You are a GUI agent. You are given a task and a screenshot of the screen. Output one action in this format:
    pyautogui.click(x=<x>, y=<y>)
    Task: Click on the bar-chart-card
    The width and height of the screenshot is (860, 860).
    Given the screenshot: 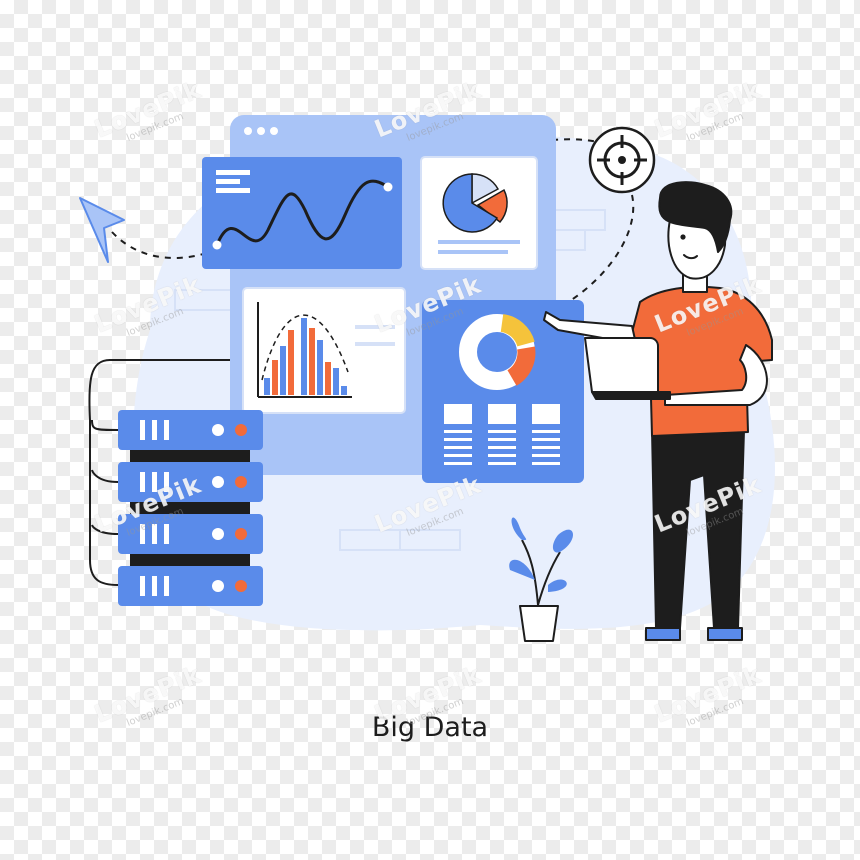 What is the action you would take?
    pyautogui.click(x=324, y=350)
    